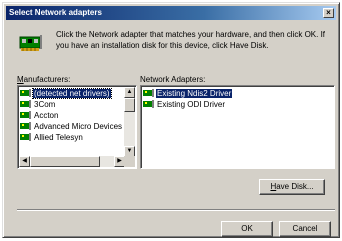 The image size is (342, 241). What do you see at coordinates (71, 126) in the screenshot?
I see `list-item: Advanced Micro Devices` at bounding box center [71, 126].